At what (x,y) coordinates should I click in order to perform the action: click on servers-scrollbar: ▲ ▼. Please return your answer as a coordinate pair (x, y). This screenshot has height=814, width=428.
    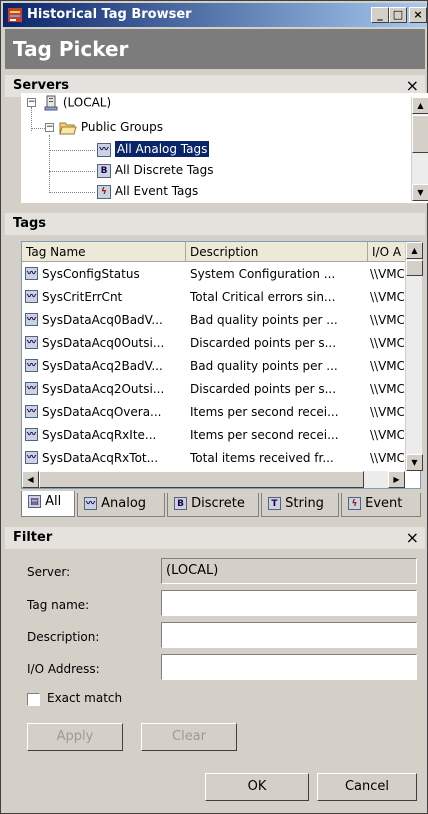
    Looking at the image, I should click on (419, 149).